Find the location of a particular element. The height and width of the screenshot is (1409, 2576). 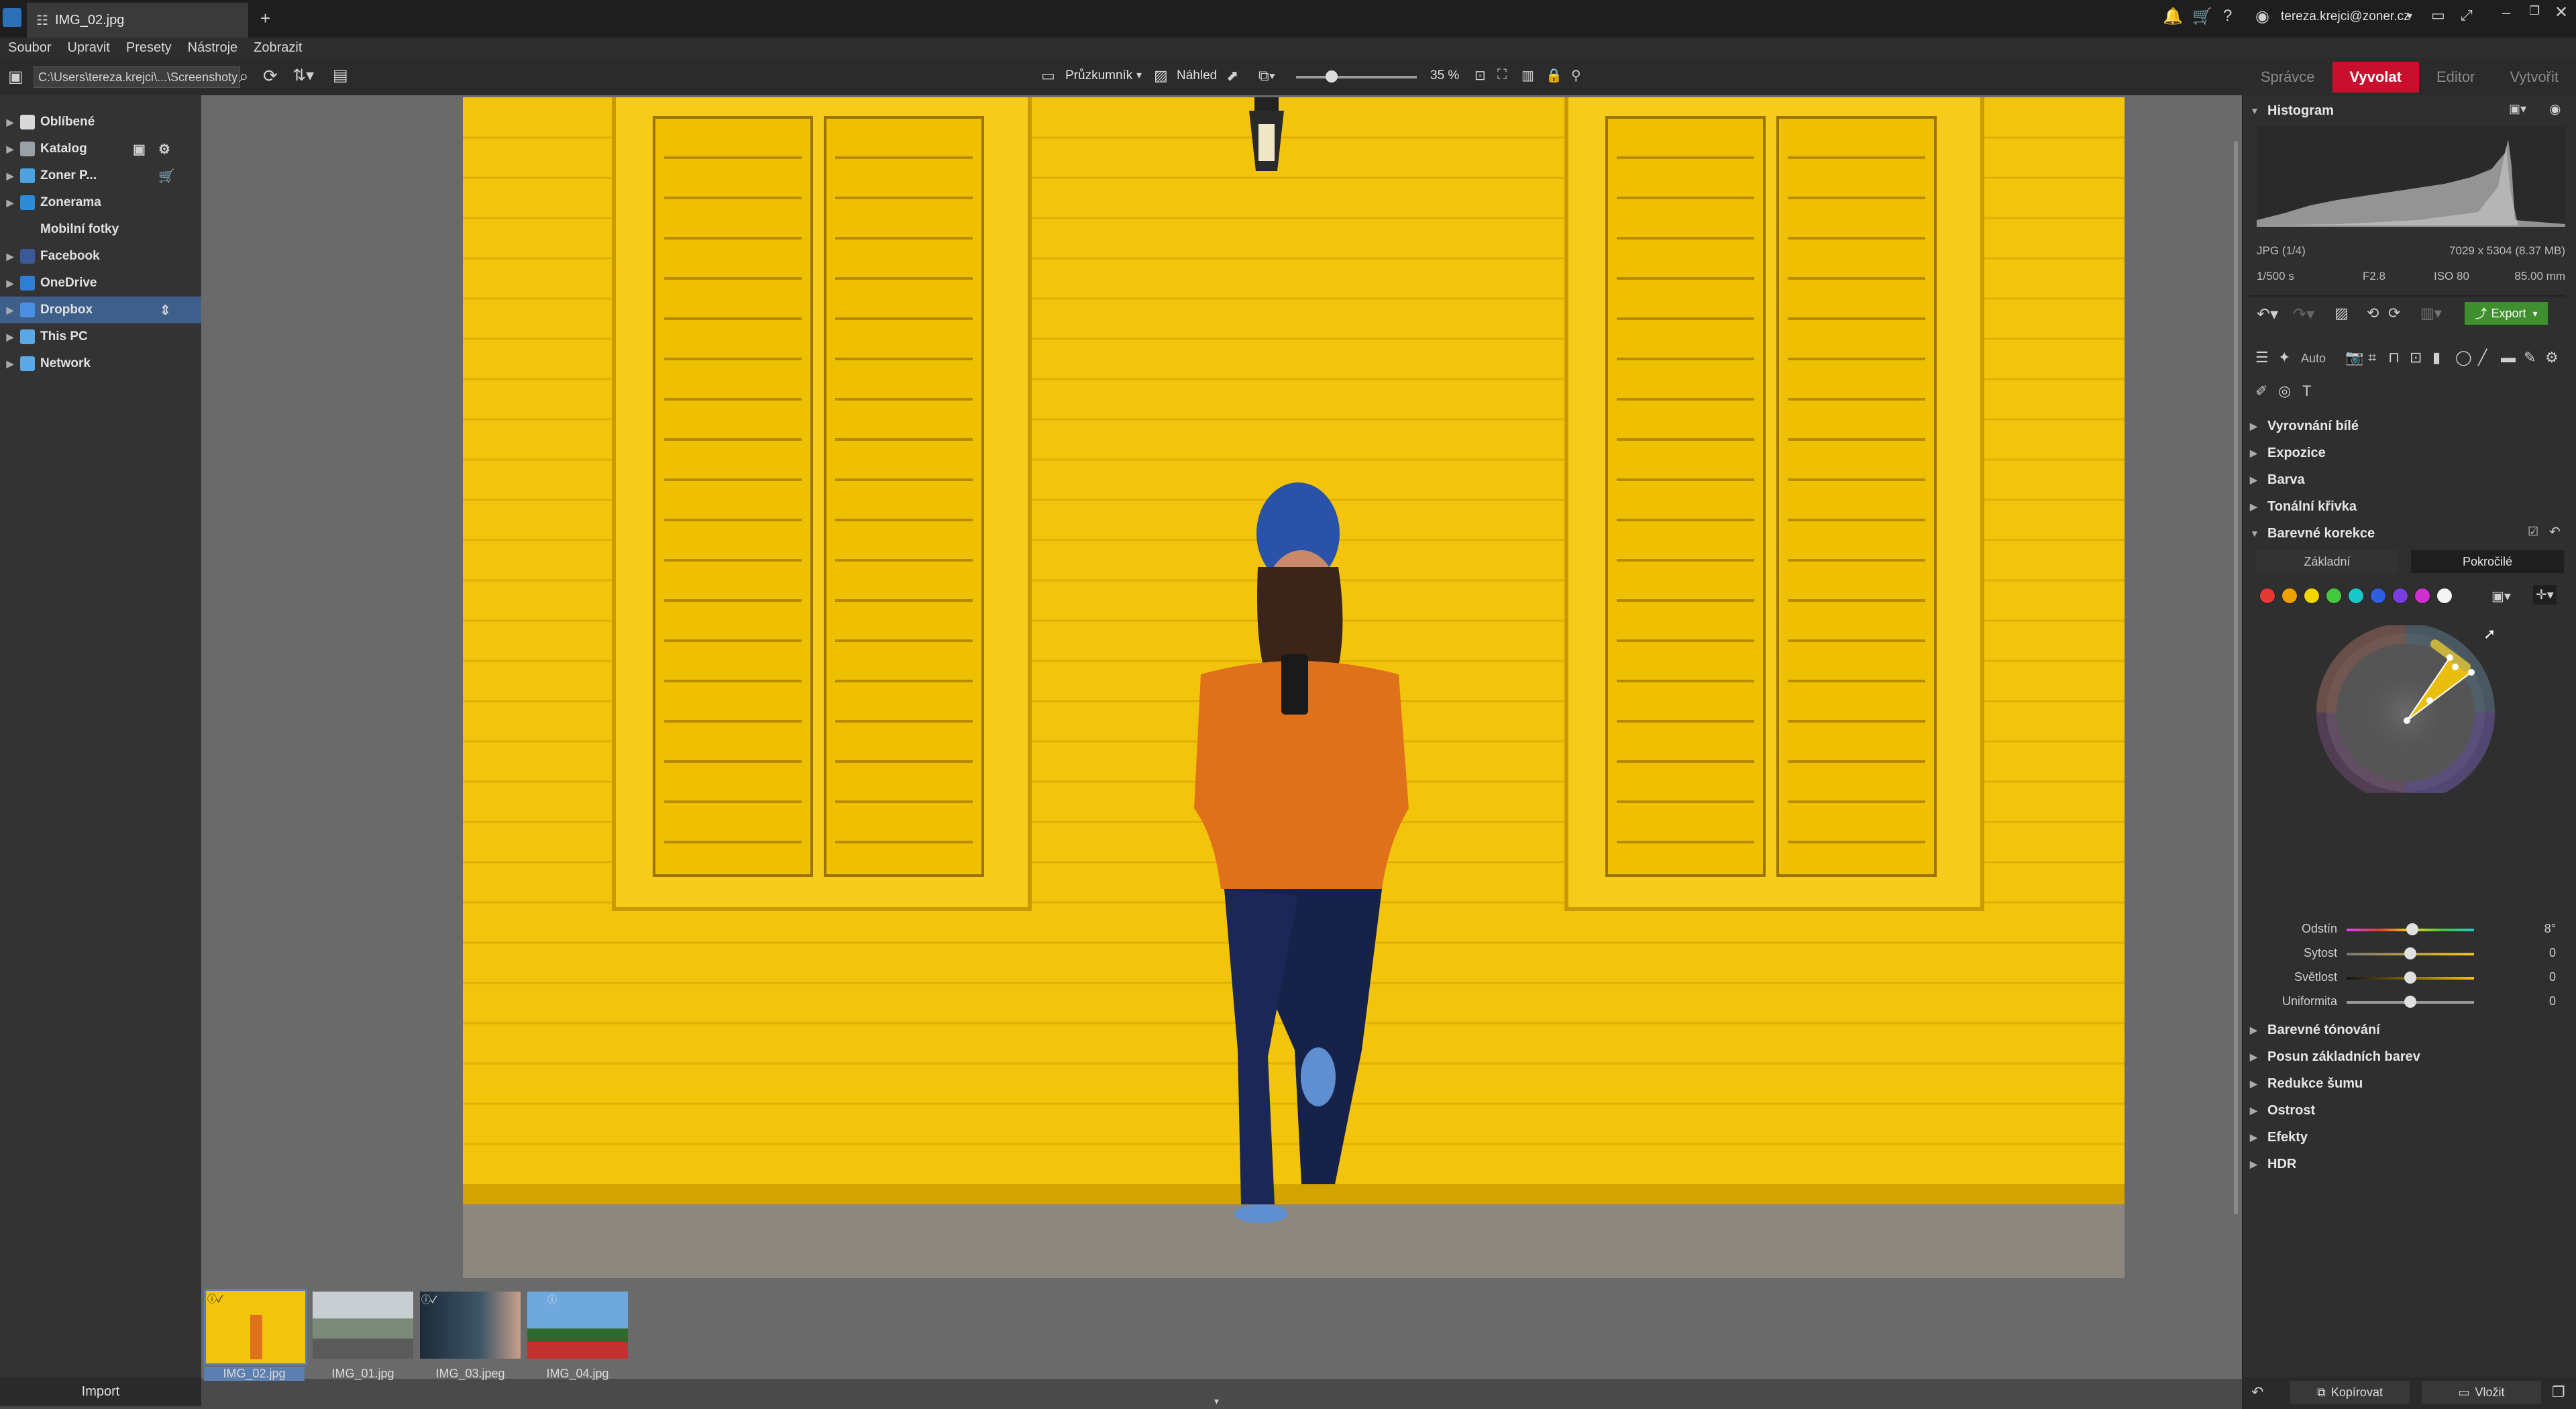

sidebar-item-zonerama: ▶ Zonerama is located at coordinates (100, 202).